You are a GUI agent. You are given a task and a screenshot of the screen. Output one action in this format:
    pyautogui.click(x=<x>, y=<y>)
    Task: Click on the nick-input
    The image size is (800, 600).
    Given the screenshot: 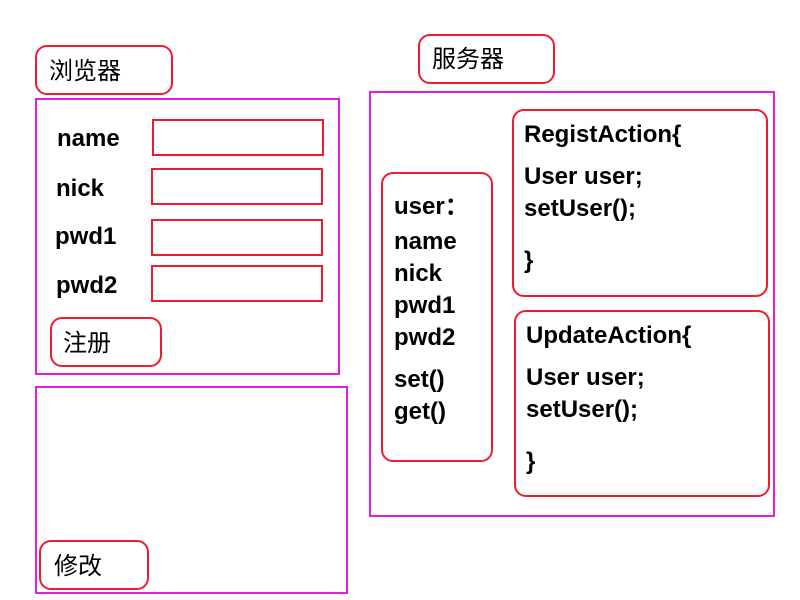 What is the action you would take?
    pyautogui.click(x=237, y=186)
    